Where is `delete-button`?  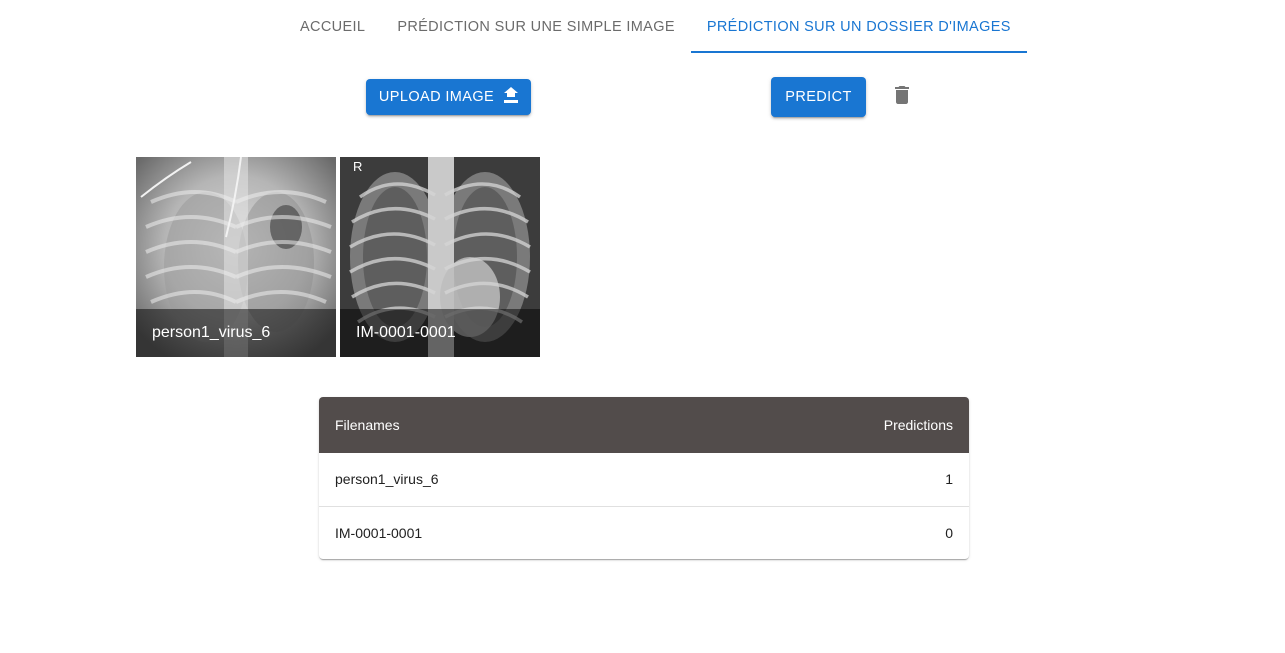
delete-button is located at coordinates (902, 97).